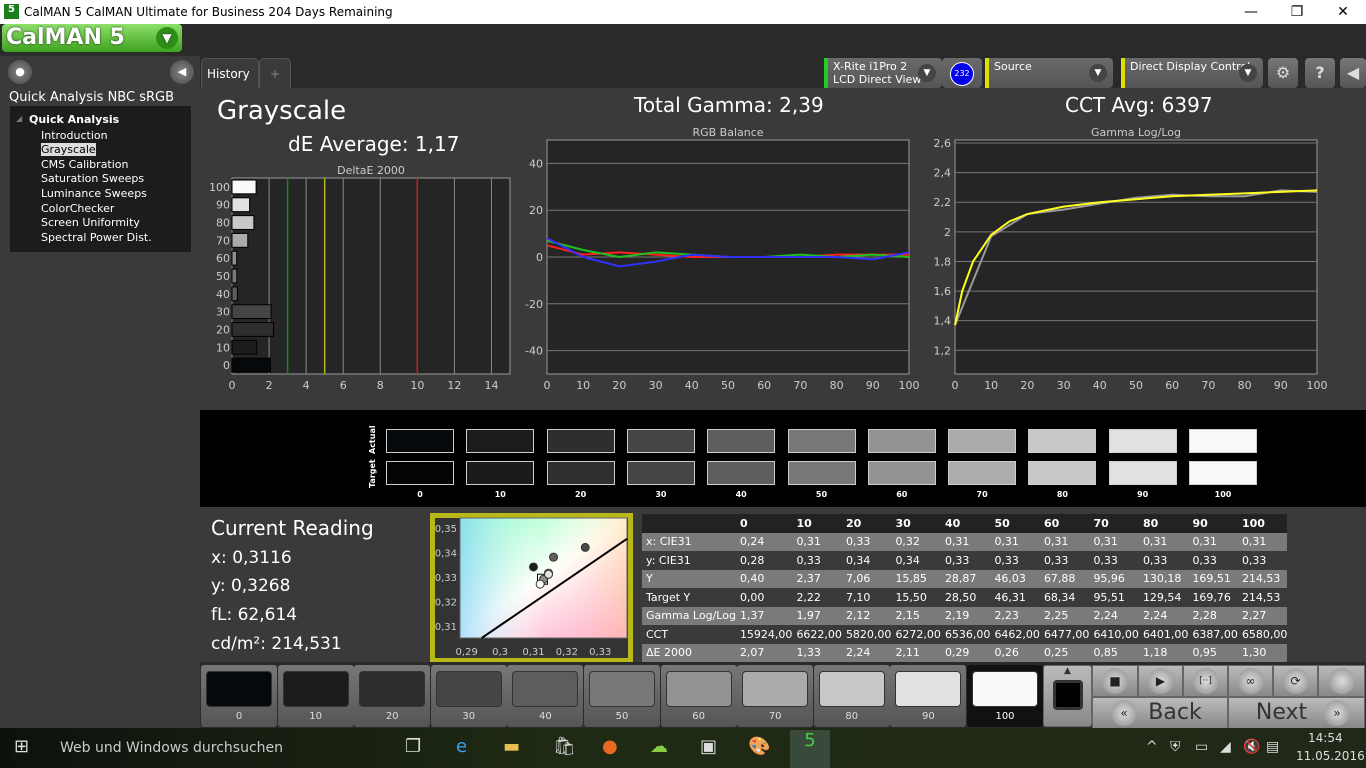 This screenshot has height=768, width=1366. I want to click on row-label: ΔE 2000, so click(689, 652).